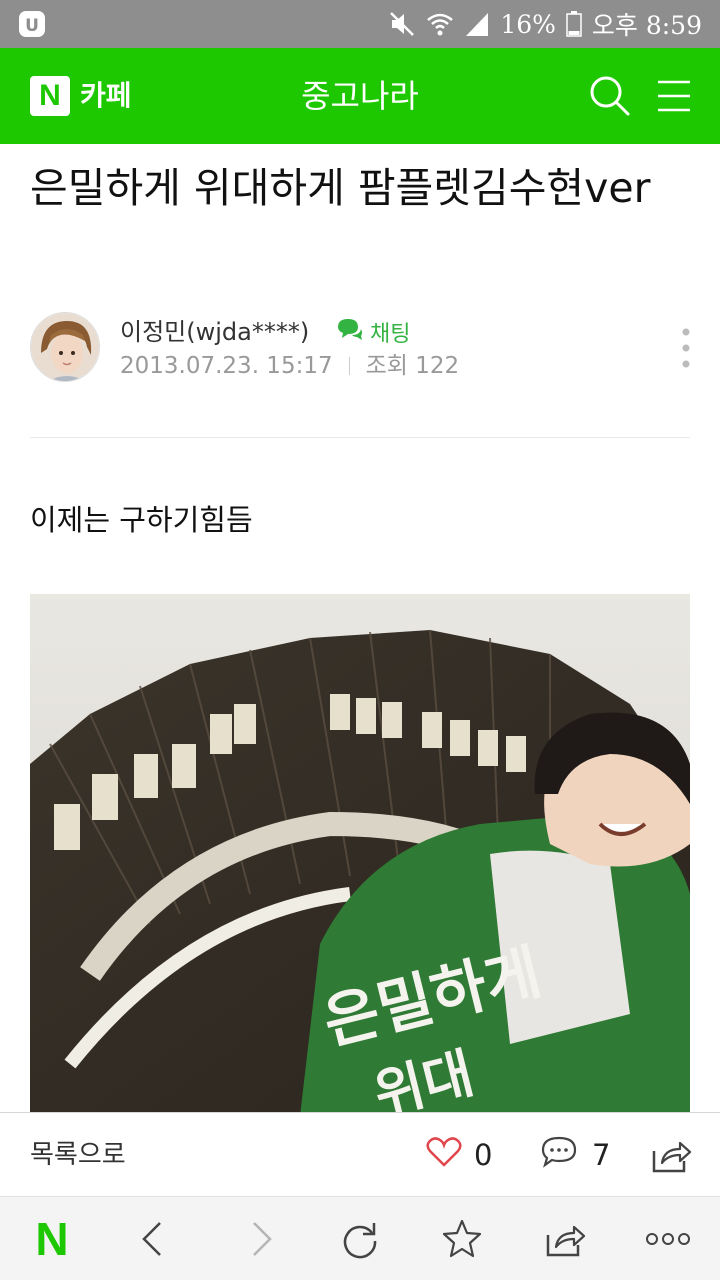  Describe the element at coordinates (559, 1155) in the screenshot. I see `comment-icon` at that location.